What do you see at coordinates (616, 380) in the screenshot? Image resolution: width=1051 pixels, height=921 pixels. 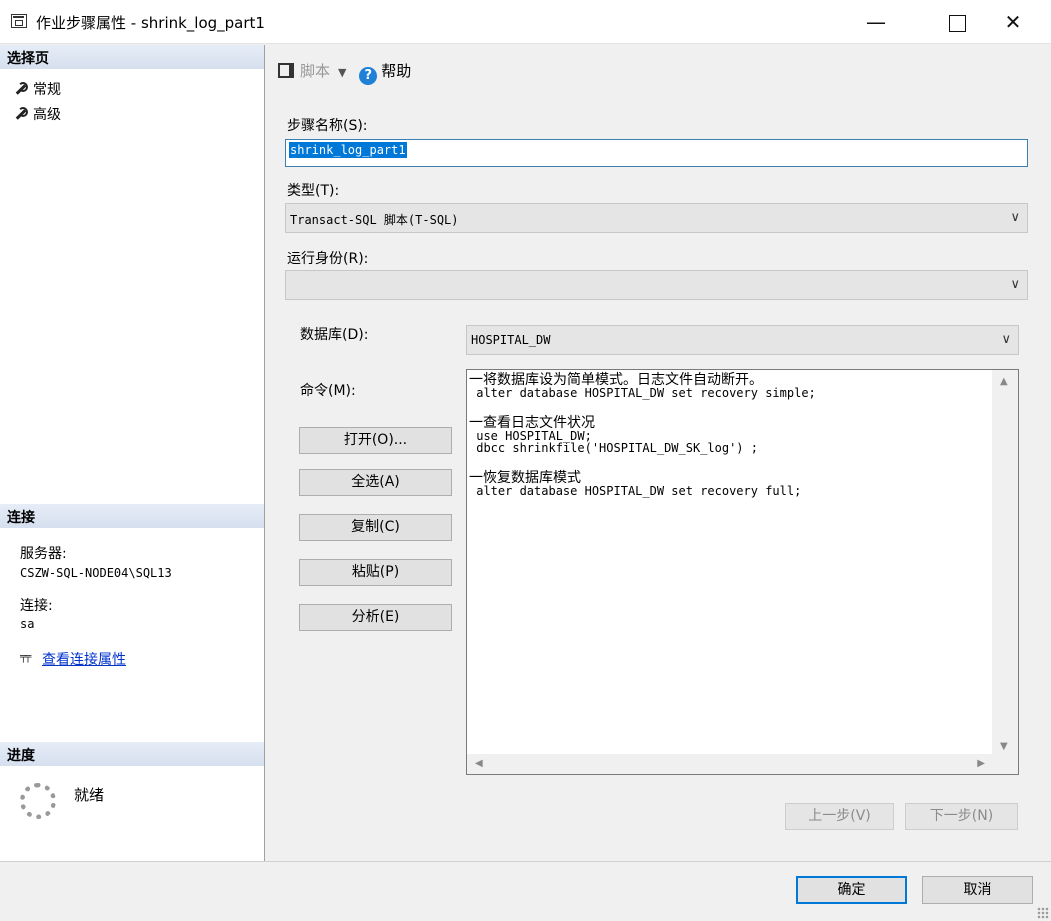 I see `command-comment: 一将数据库设为简单模式。日志文件自动断开。` at bounding box center [616, 380].